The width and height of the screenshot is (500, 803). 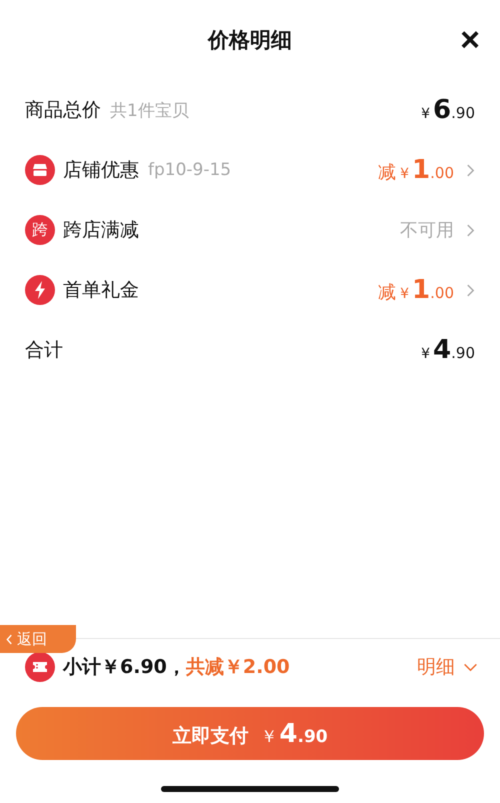 I want to click on price-amount: ¥6.90, so click(x=448, y=110).